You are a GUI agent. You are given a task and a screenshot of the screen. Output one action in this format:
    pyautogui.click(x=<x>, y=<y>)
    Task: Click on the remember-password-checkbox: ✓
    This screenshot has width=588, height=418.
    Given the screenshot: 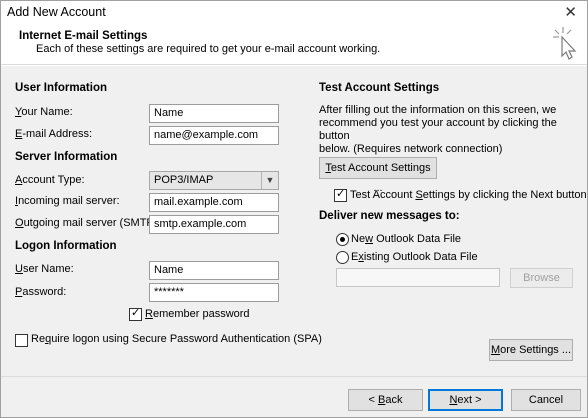 What is the action you would take?
    pyautogui.click(x=135, y=314)
    